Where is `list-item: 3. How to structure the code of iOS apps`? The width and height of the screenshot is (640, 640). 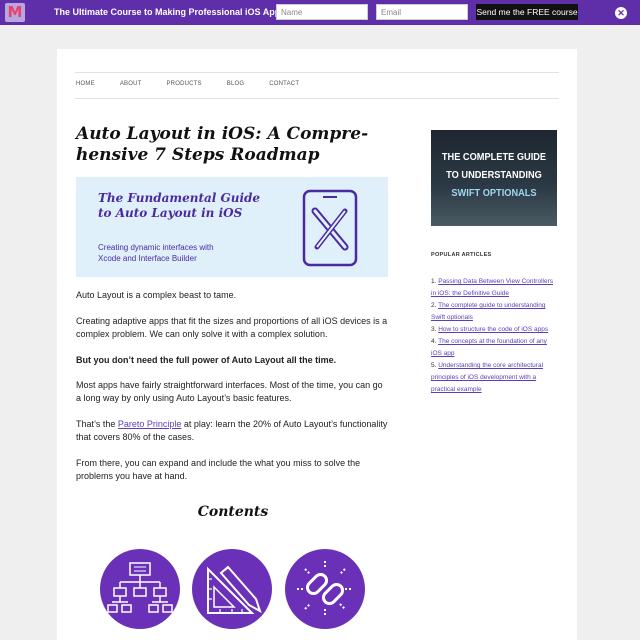 list-item: 3. How to structure the code of iOS apps is located at coordinates (494, 330).